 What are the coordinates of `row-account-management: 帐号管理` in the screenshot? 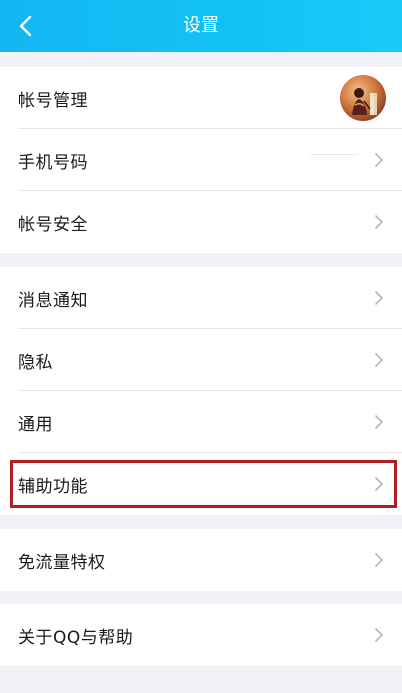 It's located at (201, 98).